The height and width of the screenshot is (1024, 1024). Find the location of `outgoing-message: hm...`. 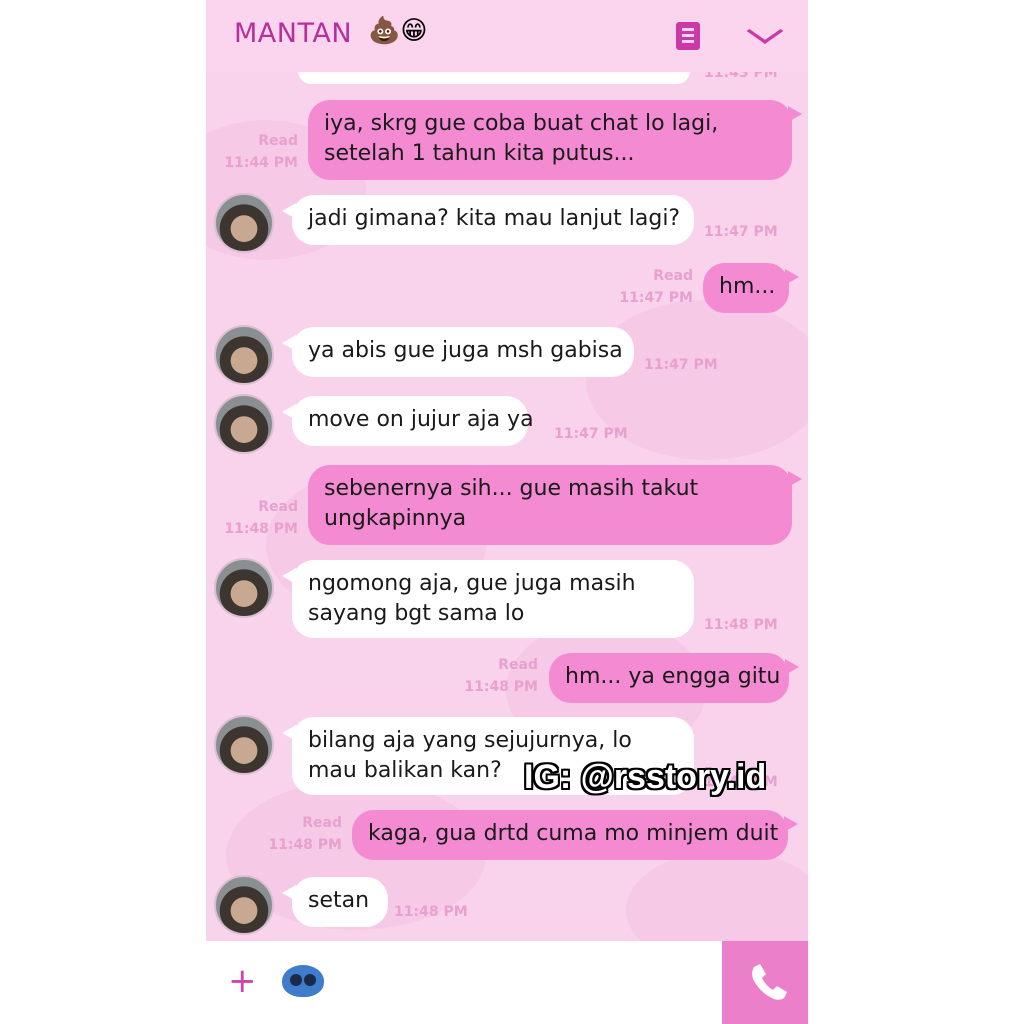

outgoing-message: hm... is located at coordinates (751, 288).